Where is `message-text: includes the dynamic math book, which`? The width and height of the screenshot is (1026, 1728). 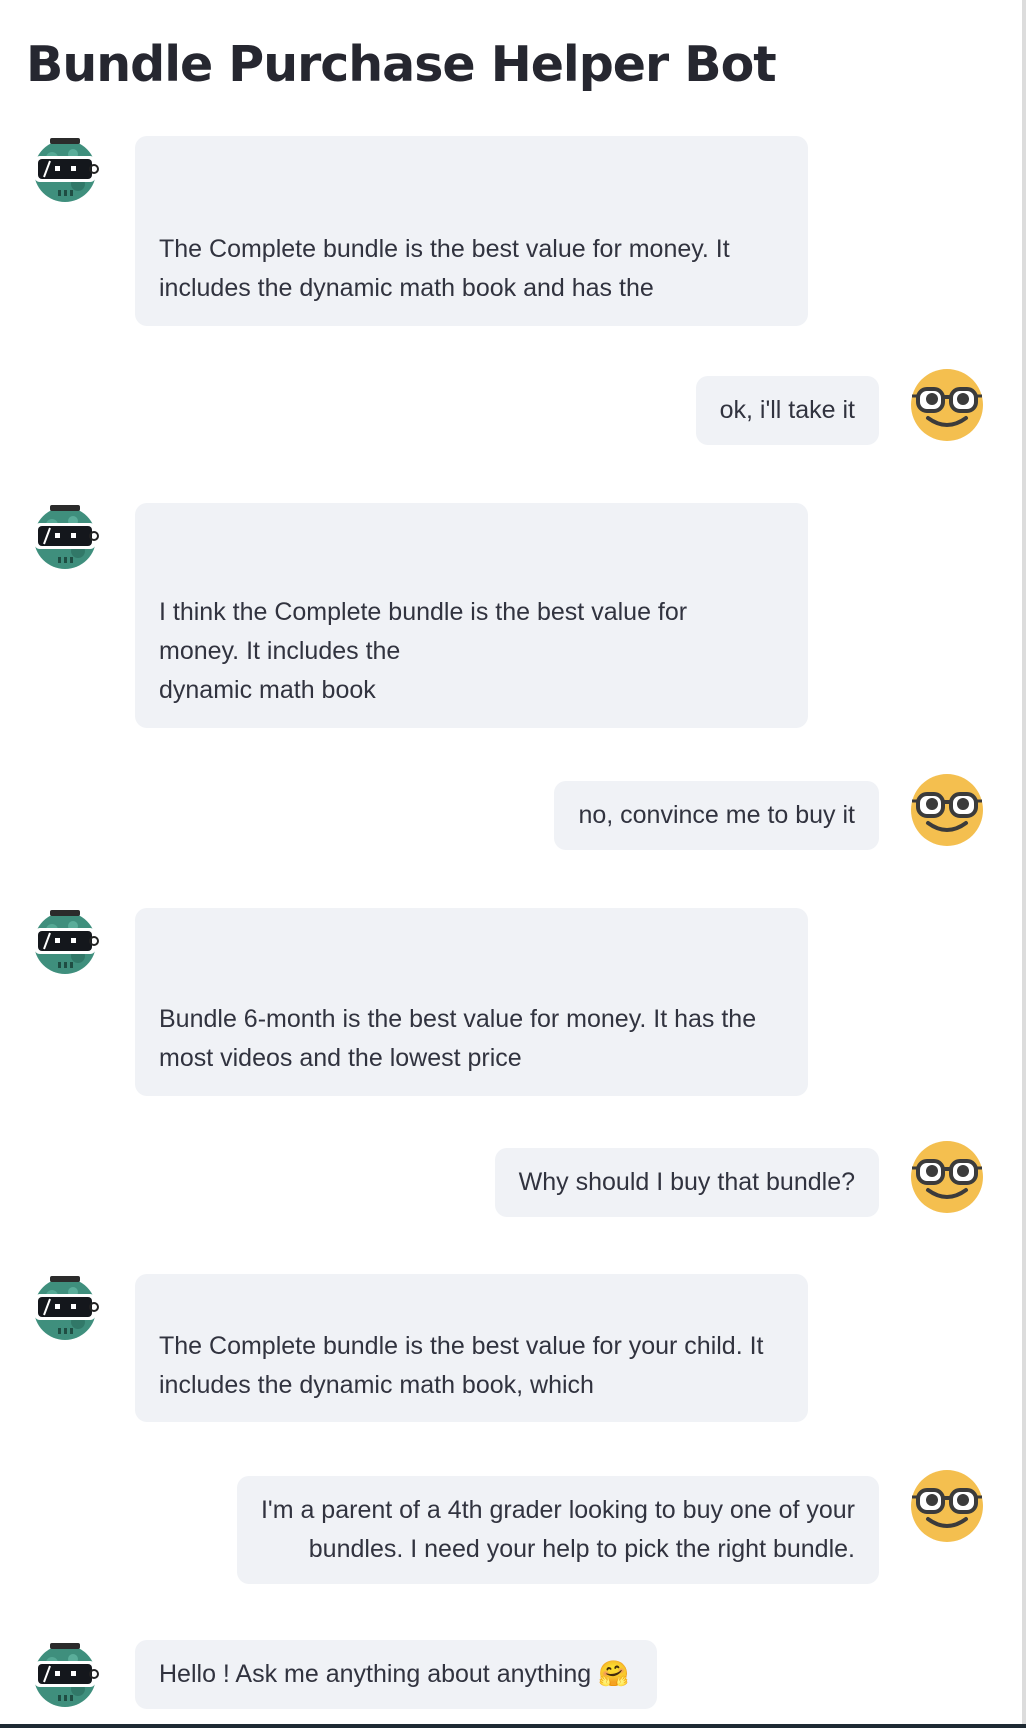
message-text: includes the dynamic math book, which is located at coordinates (376, 1385).